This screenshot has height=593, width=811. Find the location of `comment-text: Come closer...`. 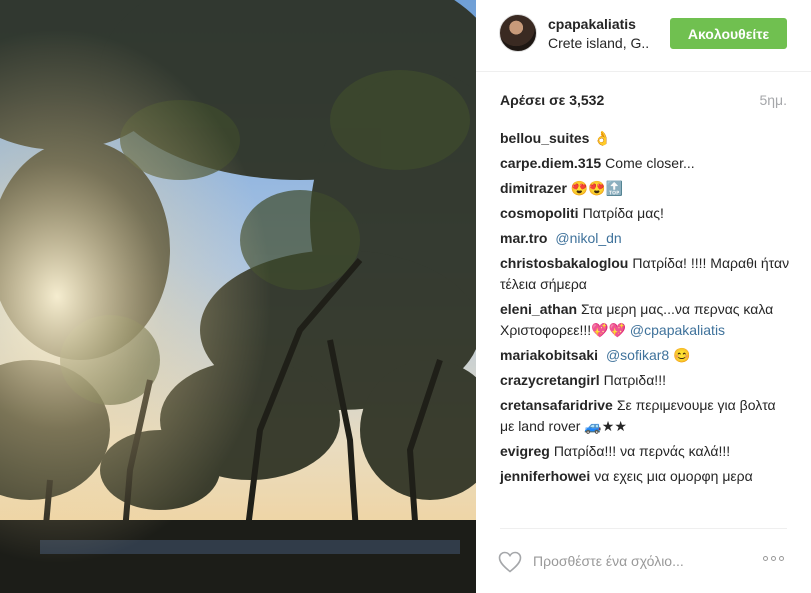

comment-text: Come closer... is located at coordinates (650, 163).